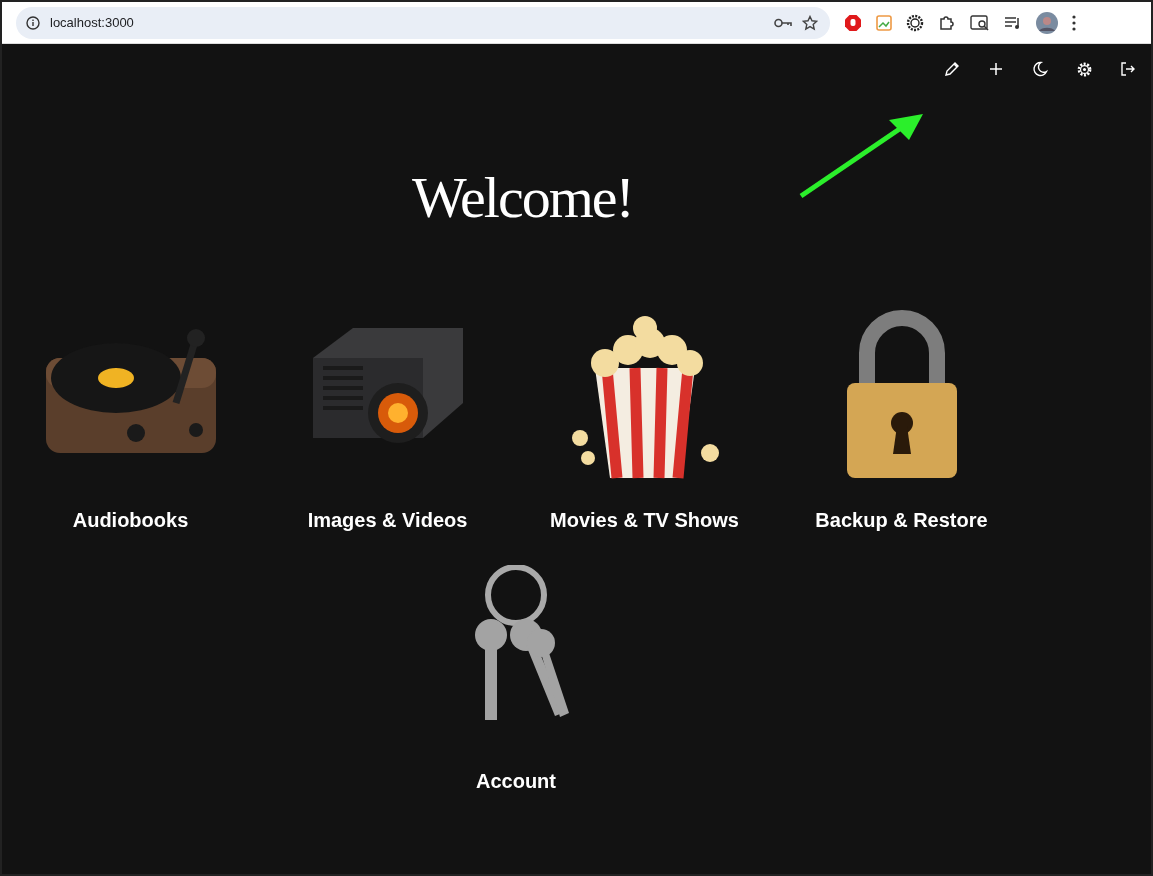 This screenshot has height=876, width=1153. What do you see at coordinates (901, 520) in the screenshot?
I see `tile-label: Backup & Restore` at bounding box center [901, 520].